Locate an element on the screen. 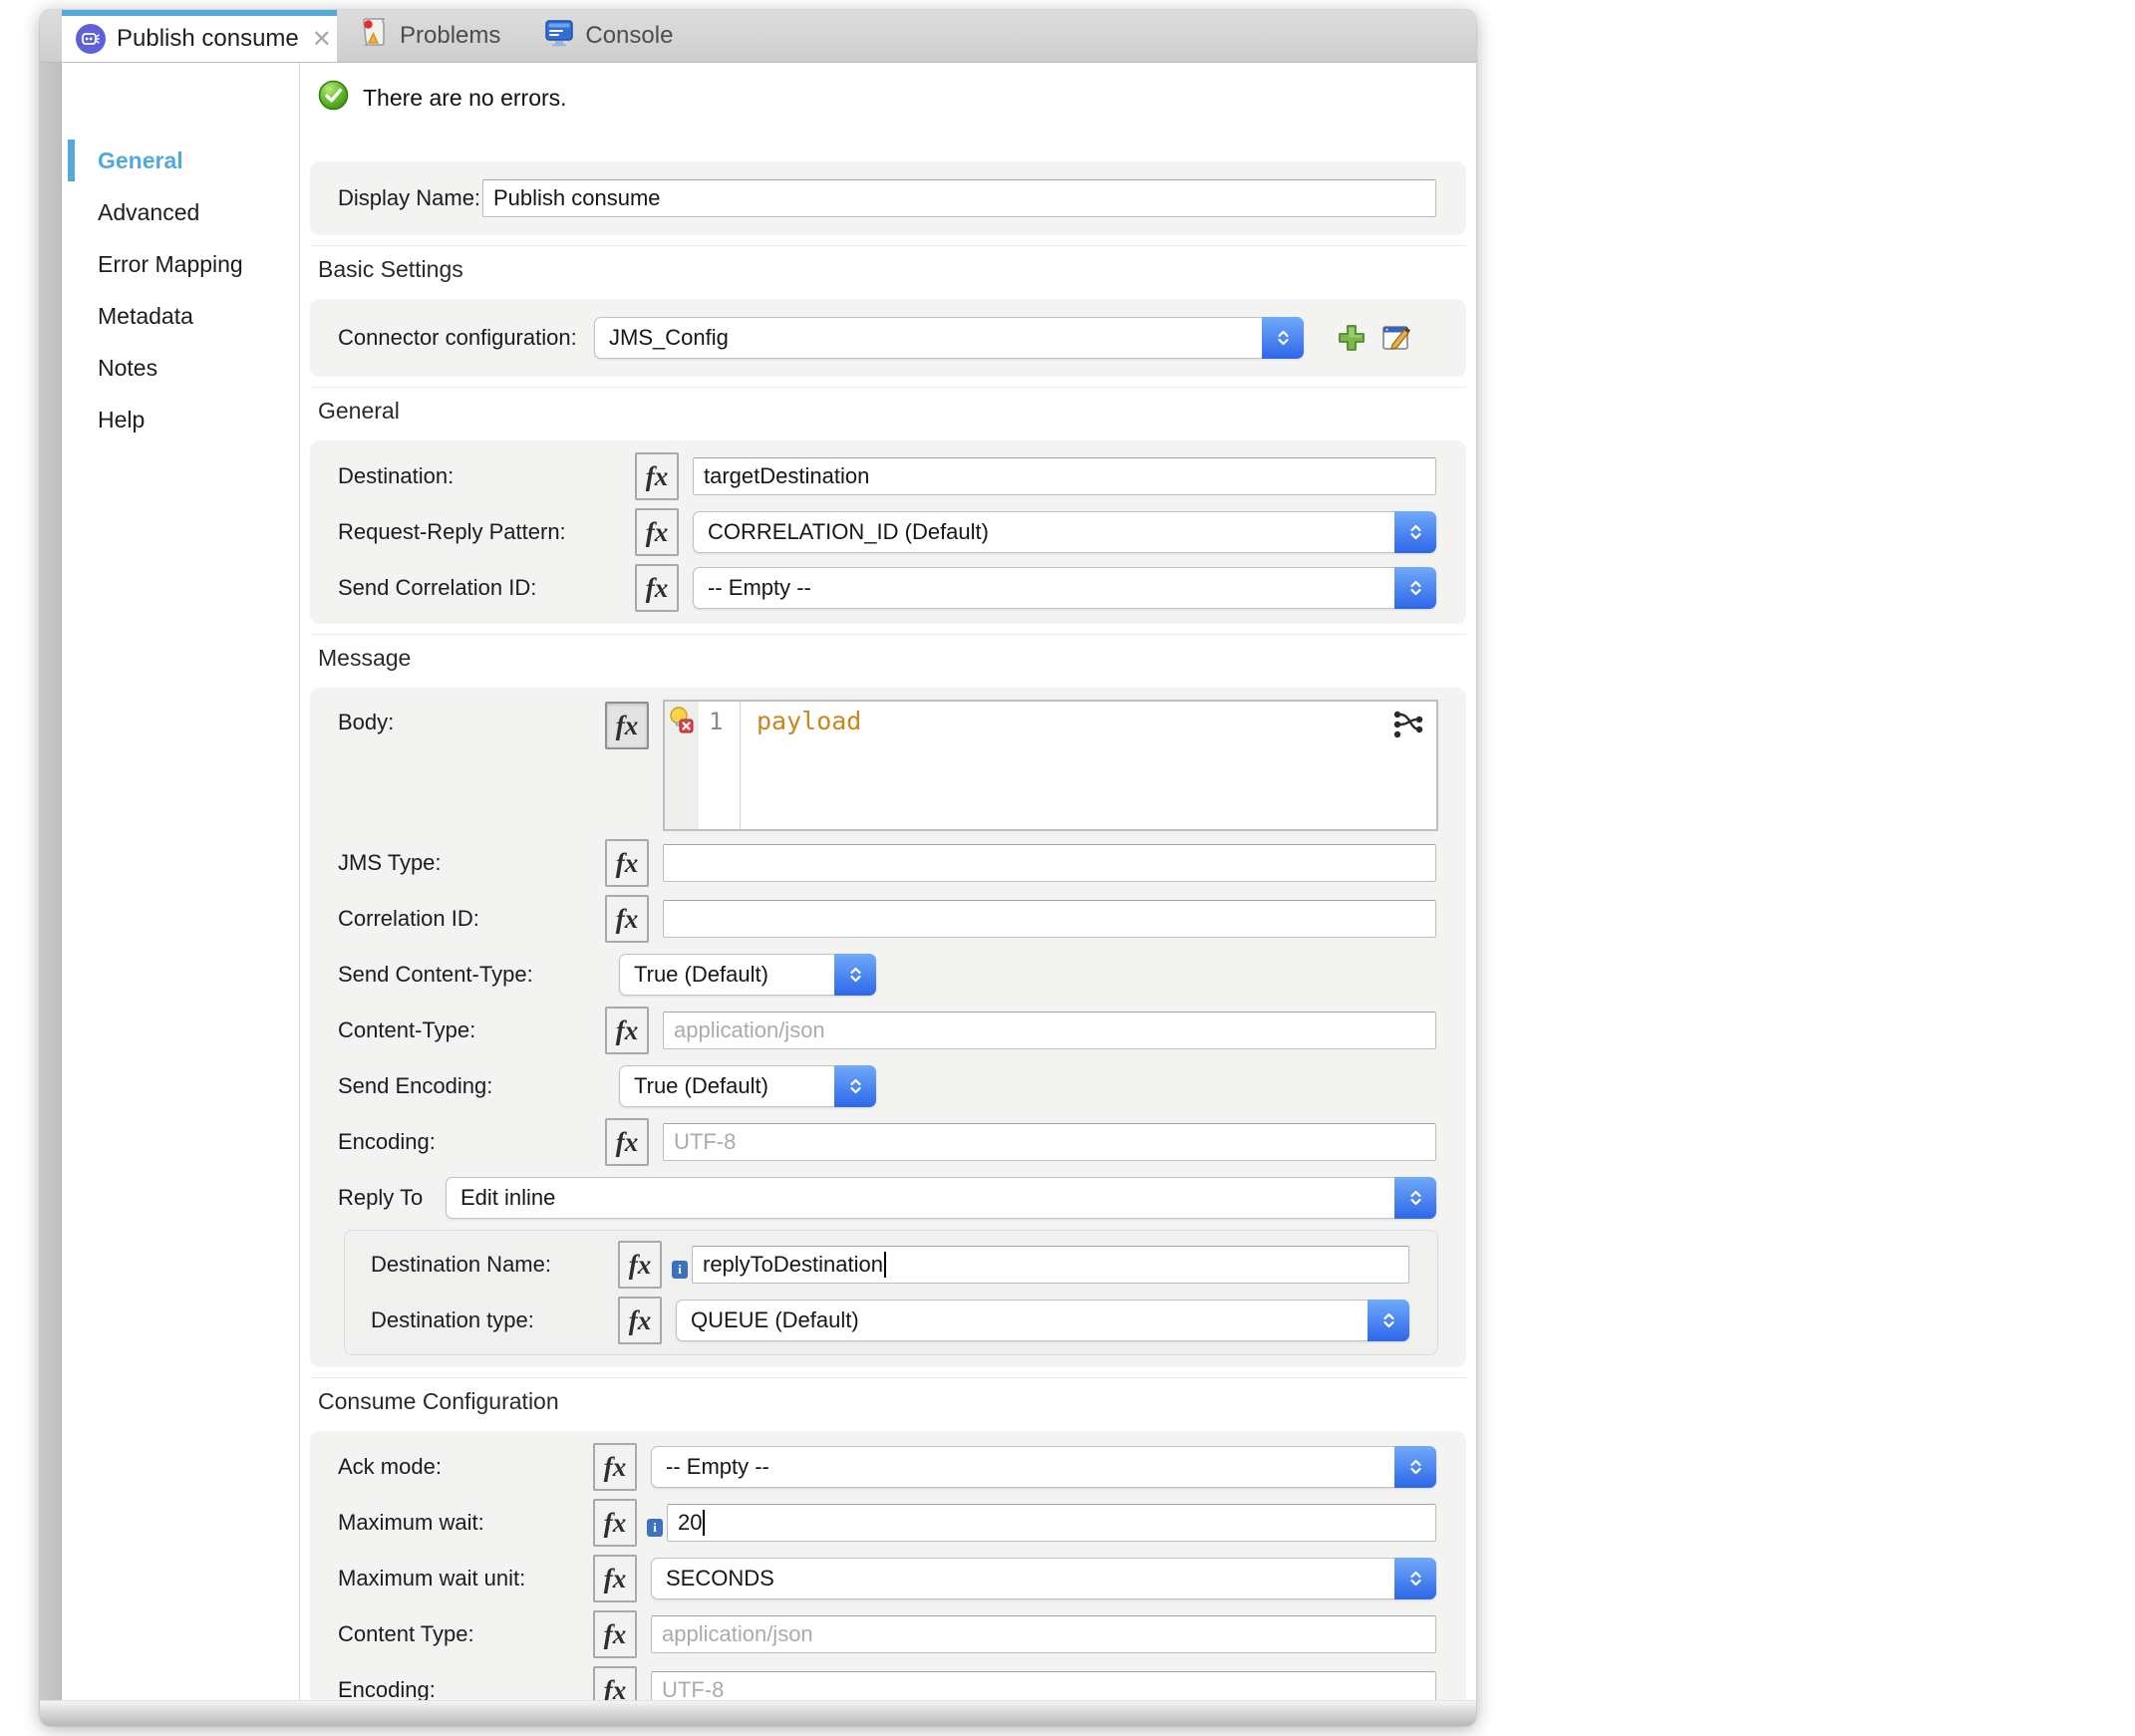 The height and width of the screenshot is (1736, 2135). close-icon: ✕ is located at coordinates (322, 39).